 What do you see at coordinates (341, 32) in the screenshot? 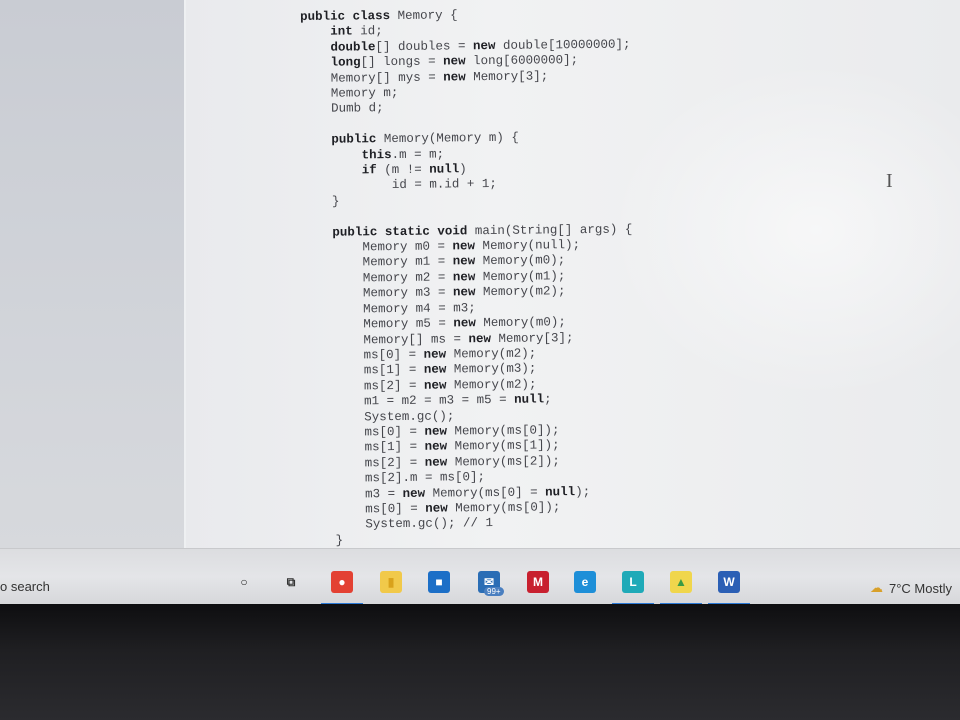
I see `code-keyword: int` at bounding box center [341, 32].